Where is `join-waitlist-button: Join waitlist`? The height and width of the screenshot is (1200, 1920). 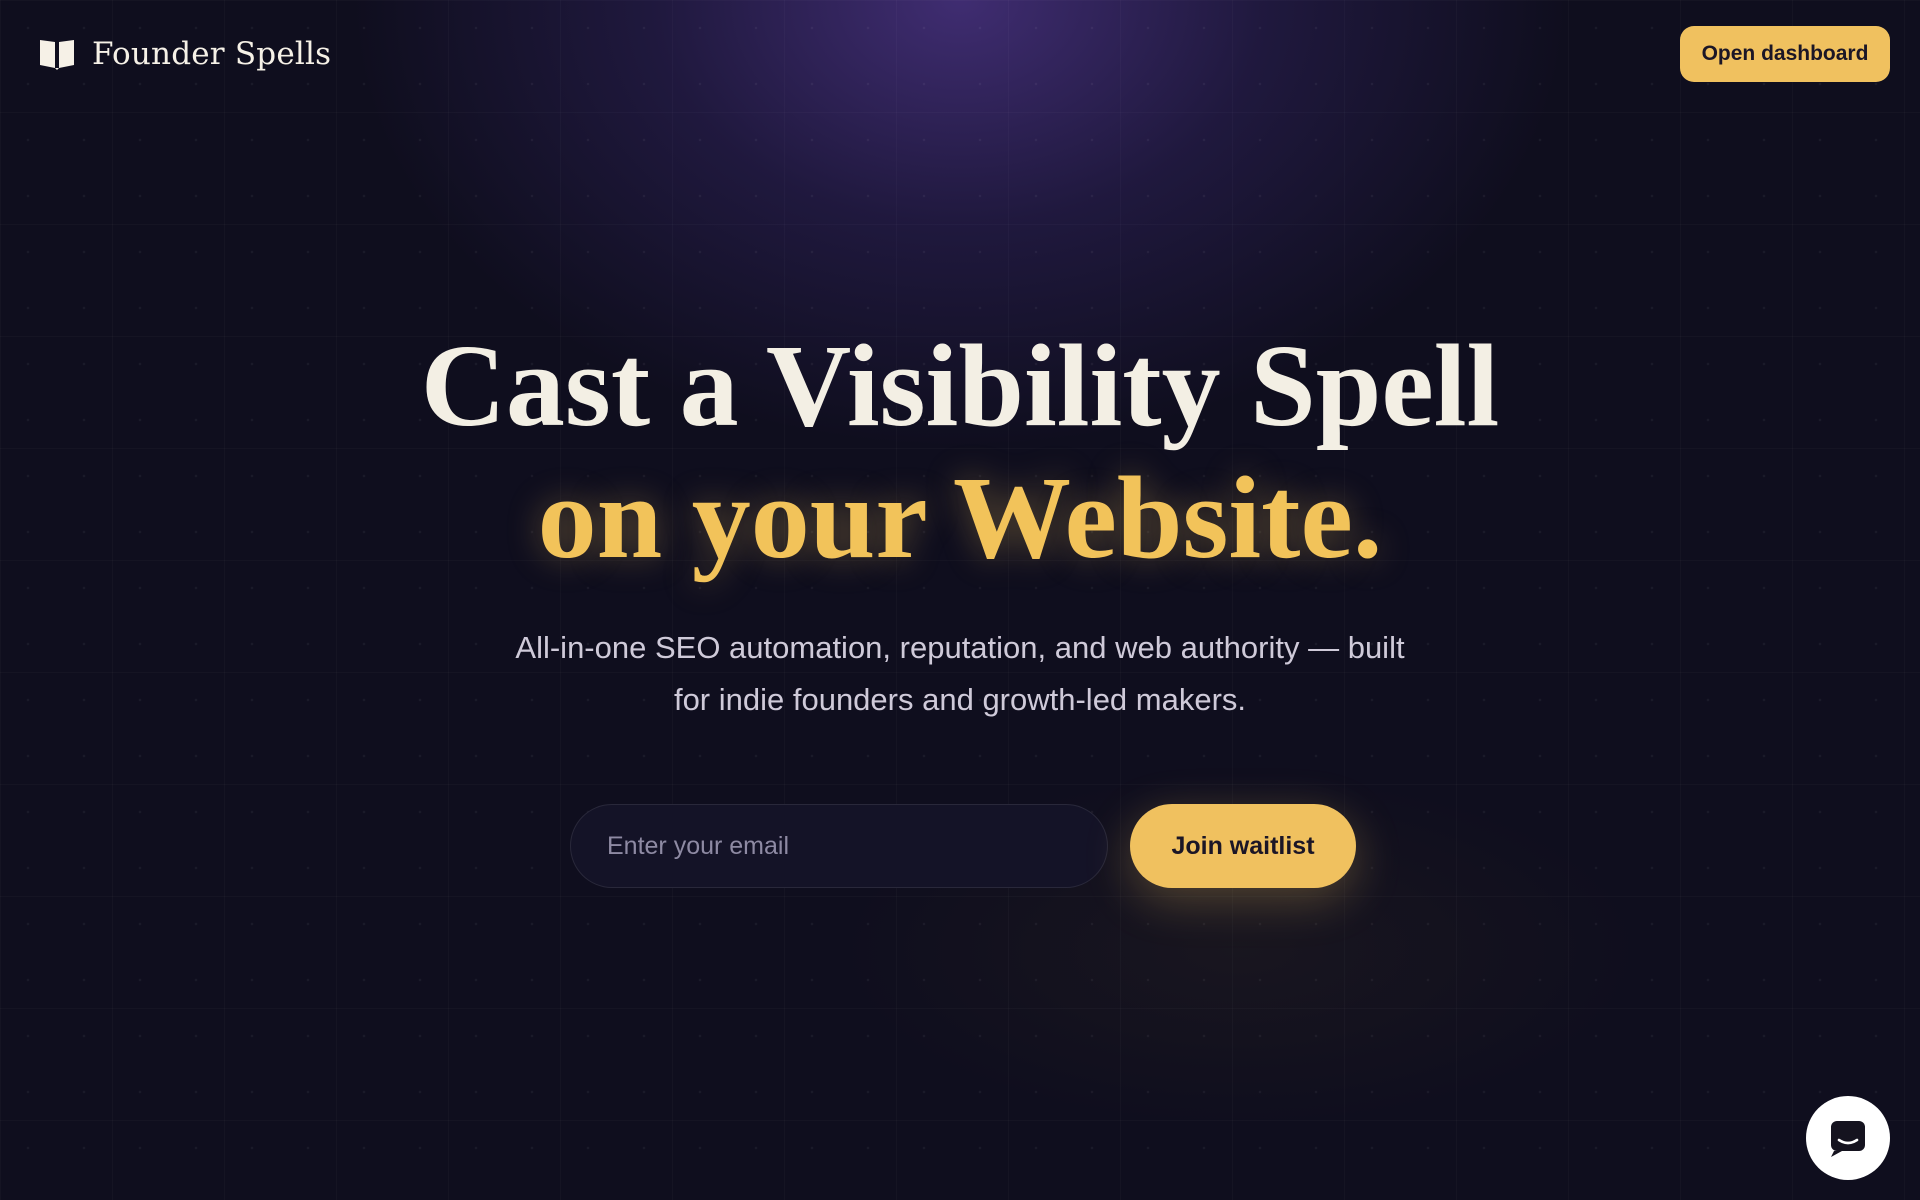 join-waitlist-button: Join waitlist is located at coordinates (1243, 846).